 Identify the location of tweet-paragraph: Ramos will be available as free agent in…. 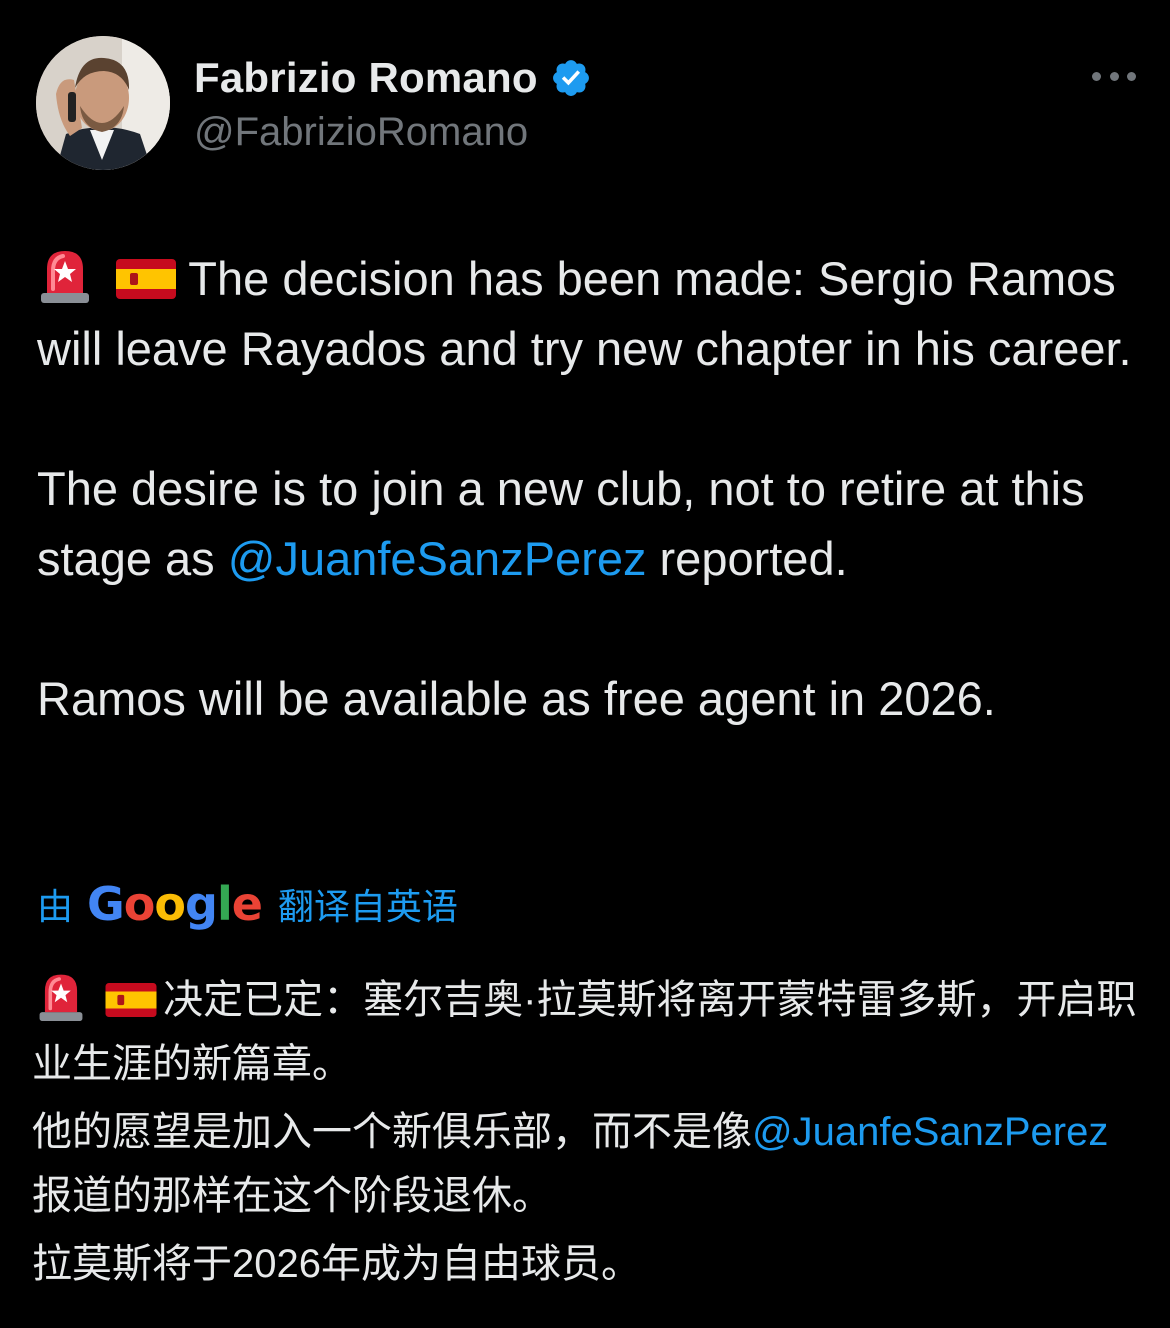
(516, 698).